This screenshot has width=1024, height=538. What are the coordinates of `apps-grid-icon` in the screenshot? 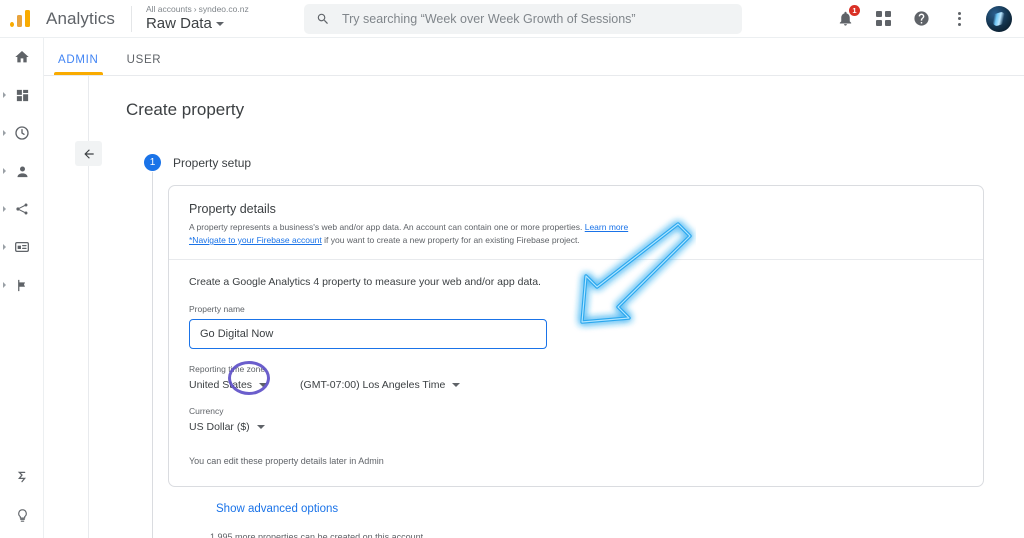 It's located at (883, 18).